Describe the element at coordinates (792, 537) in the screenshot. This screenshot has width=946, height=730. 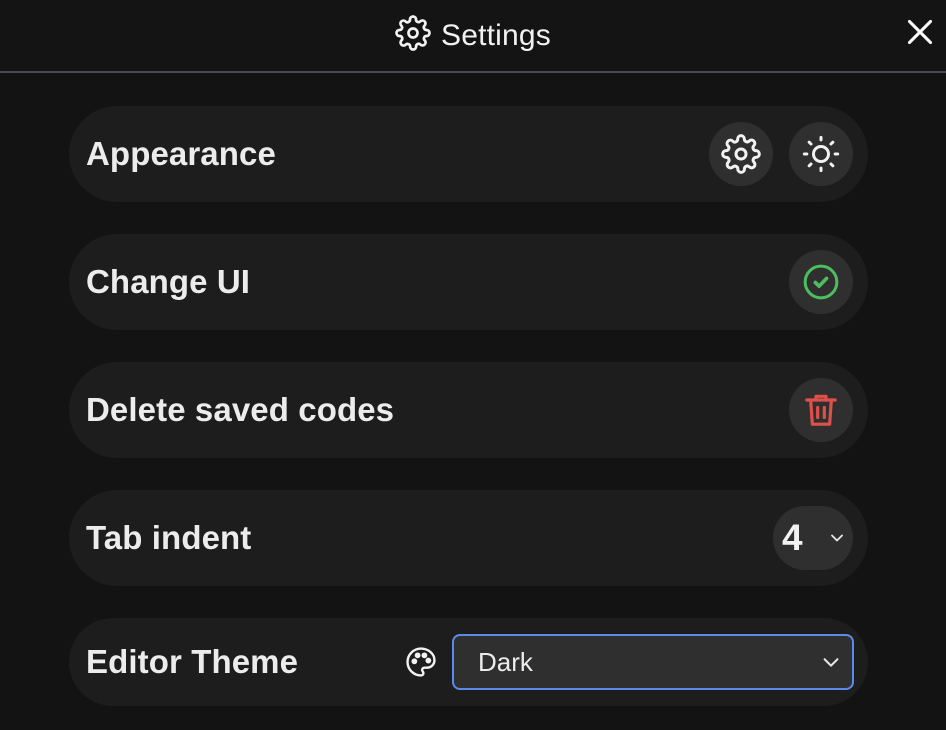
I see `tab-indent-value: 4` at that location.